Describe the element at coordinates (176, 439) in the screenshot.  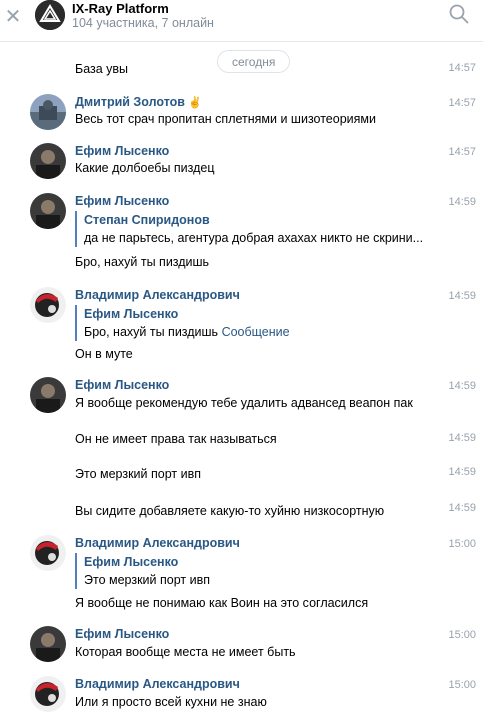
I see `message-text: Он не имеет права так называться` at that location.